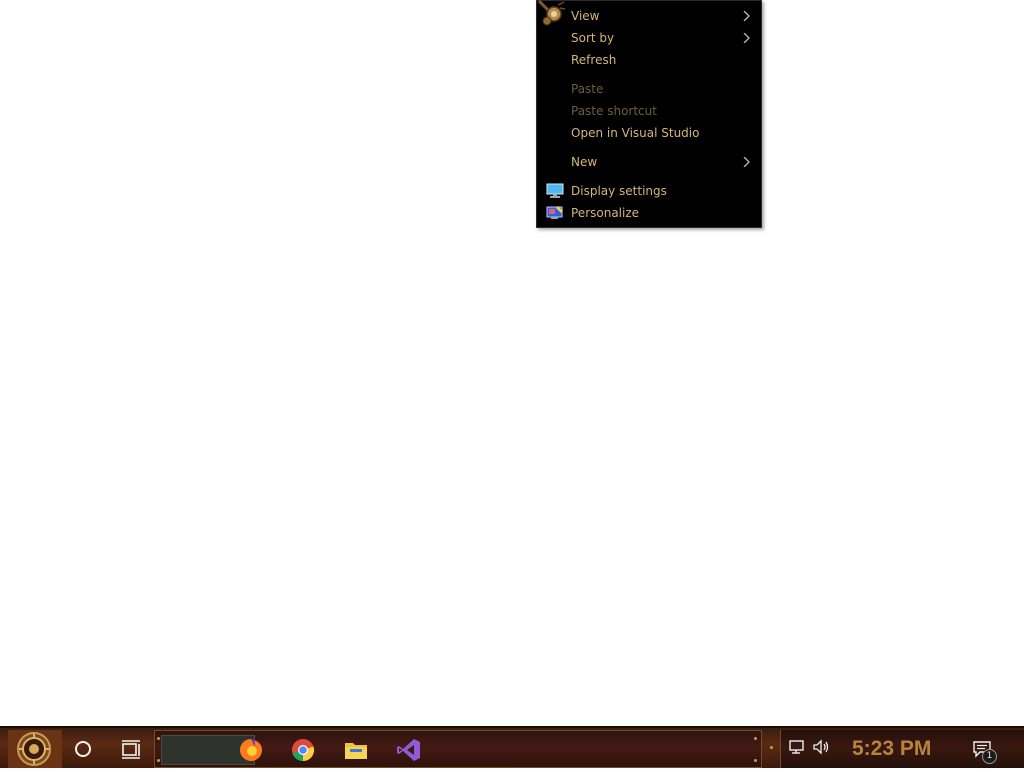 This screenshot has width=1024, height=772. Describe the element at coordinates (649, 60) in the screenshot. I see `menu-item-refresh: Refresh` at that location.